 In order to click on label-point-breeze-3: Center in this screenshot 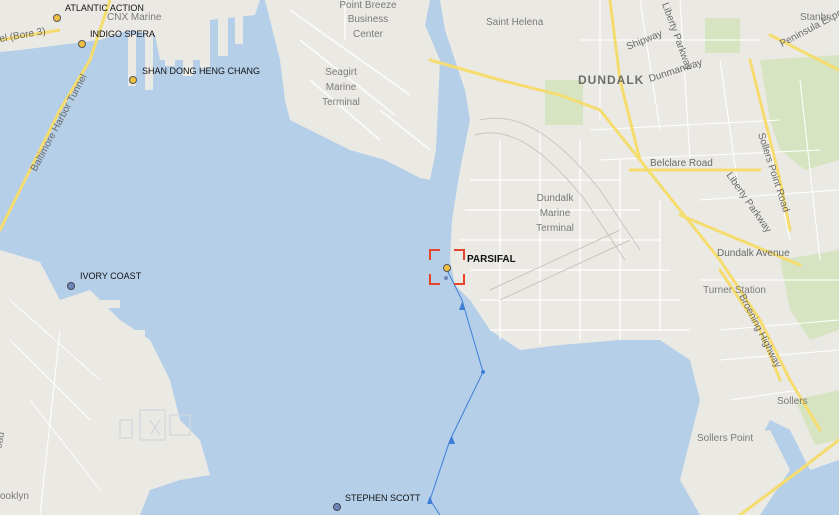, I will do `click(368, 34)`.